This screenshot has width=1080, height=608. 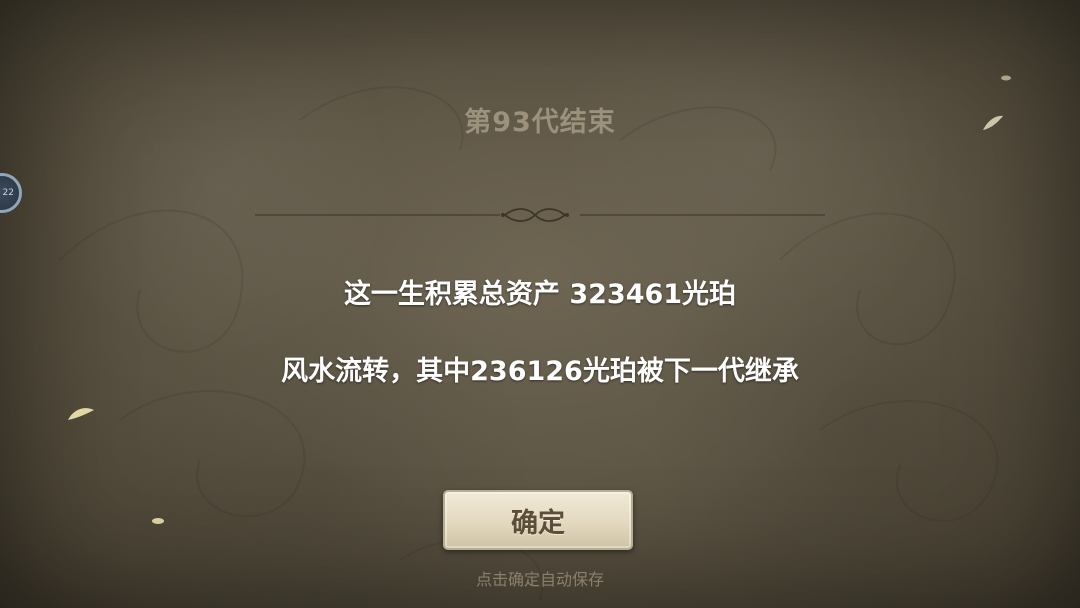 What do you see at coordinates (539, 579) in the screenshot?
I see `auto-save-hint: 点击确定自动保存` at bounding box center [539, 579].